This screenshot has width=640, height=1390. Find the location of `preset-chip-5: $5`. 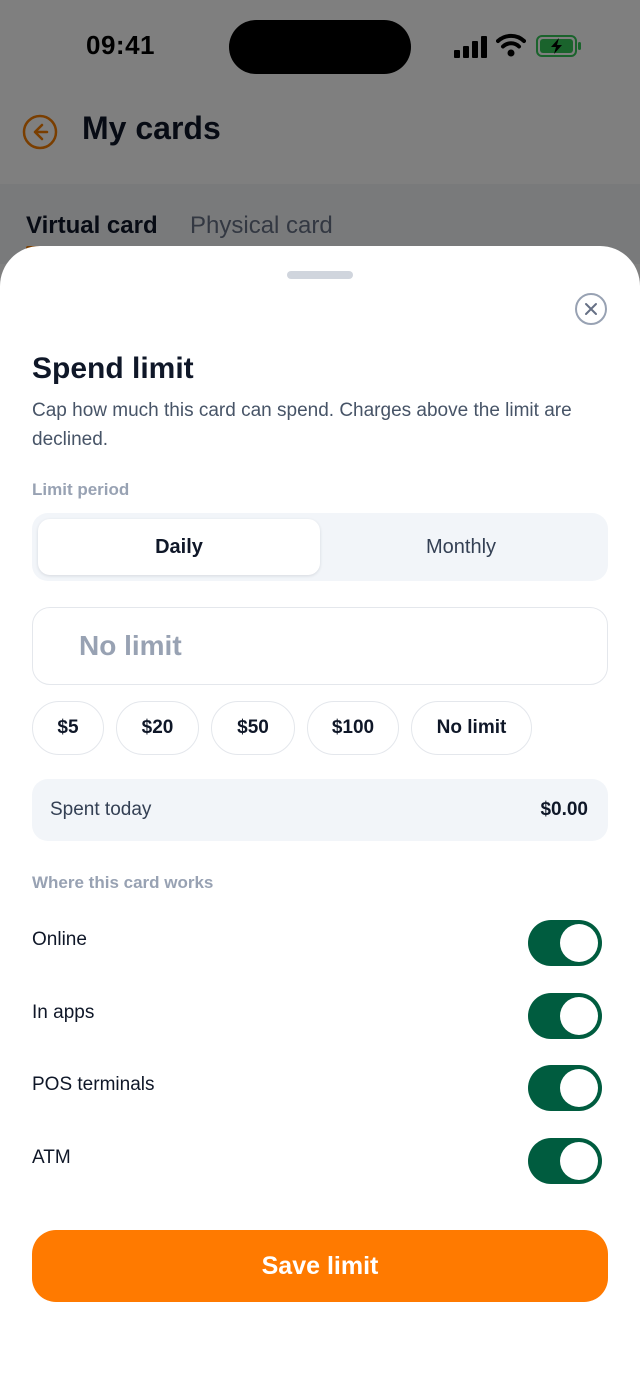

preset-chip-5: $5 is located at coordinates (68, 728).